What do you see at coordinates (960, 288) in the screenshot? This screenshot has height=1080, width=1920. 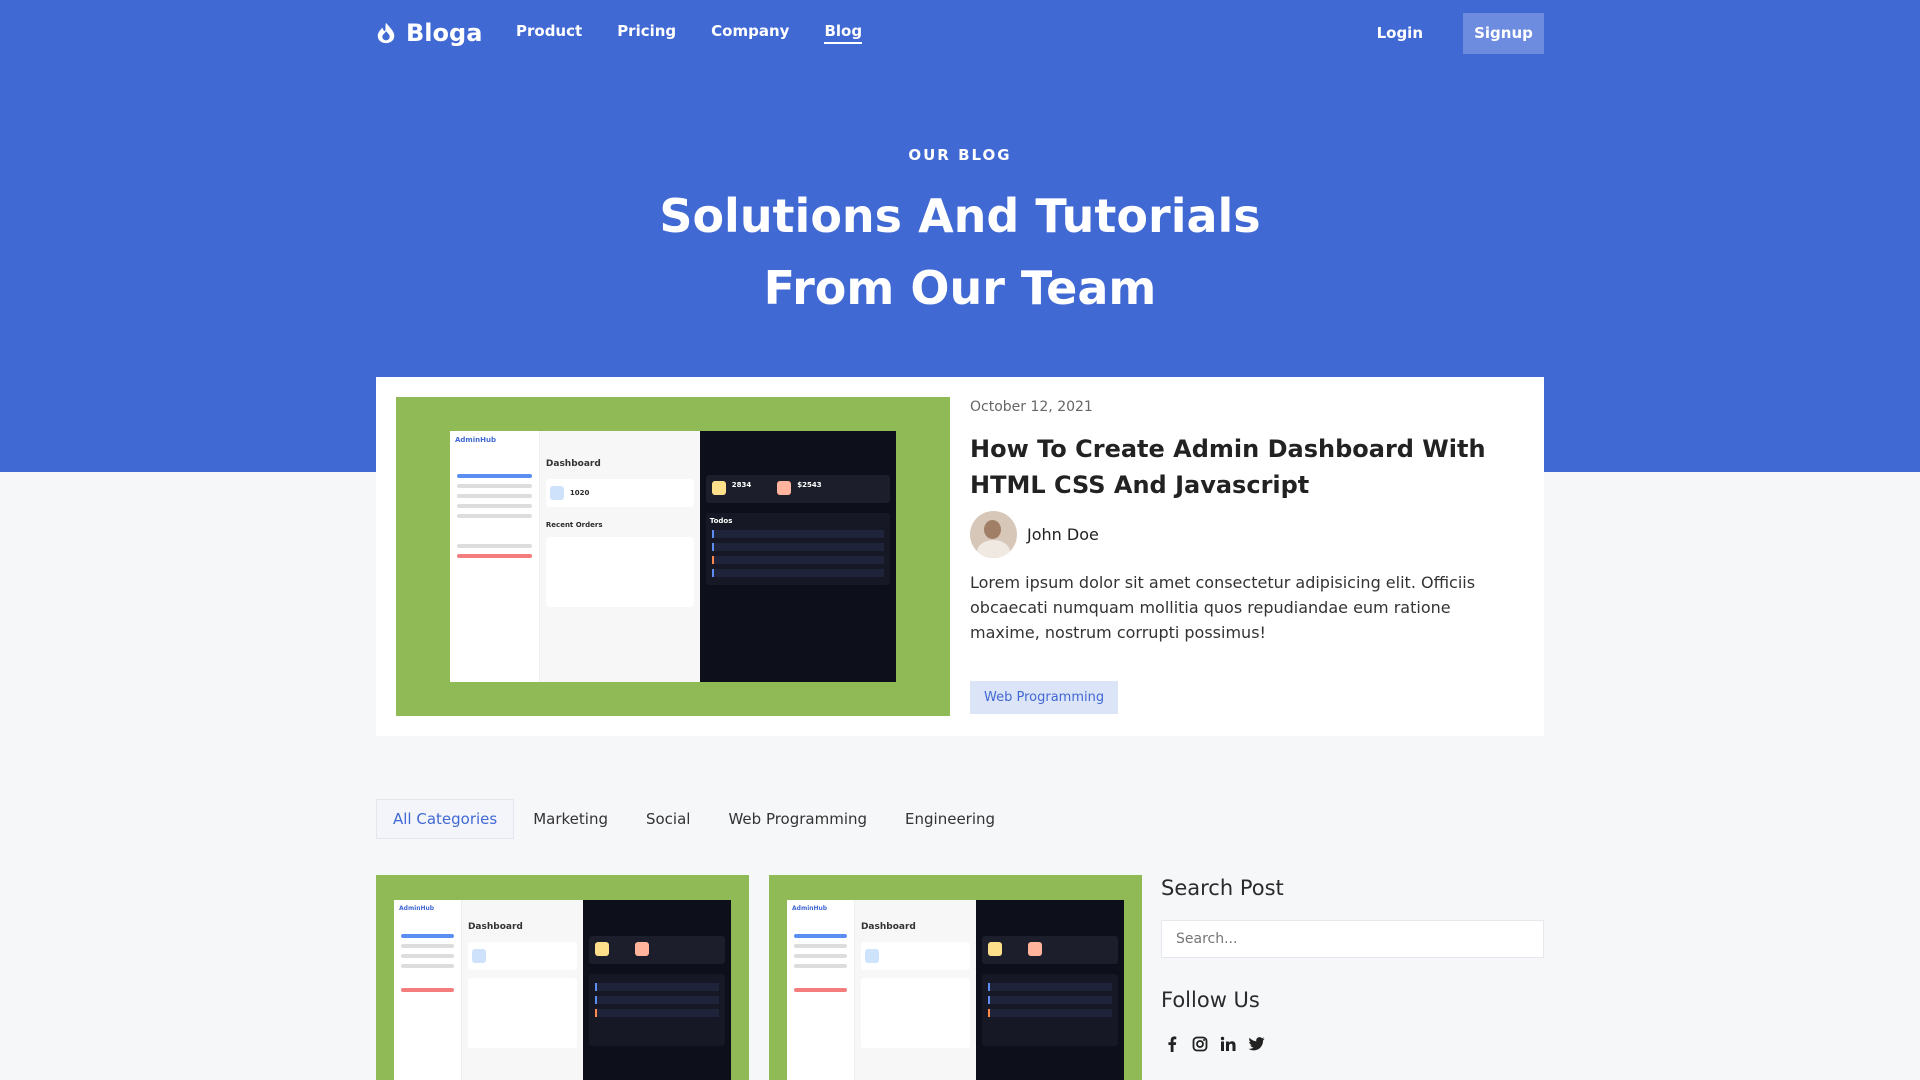 I see `hero-title-line-2: From Our Team` at bounding box center [960, 288].